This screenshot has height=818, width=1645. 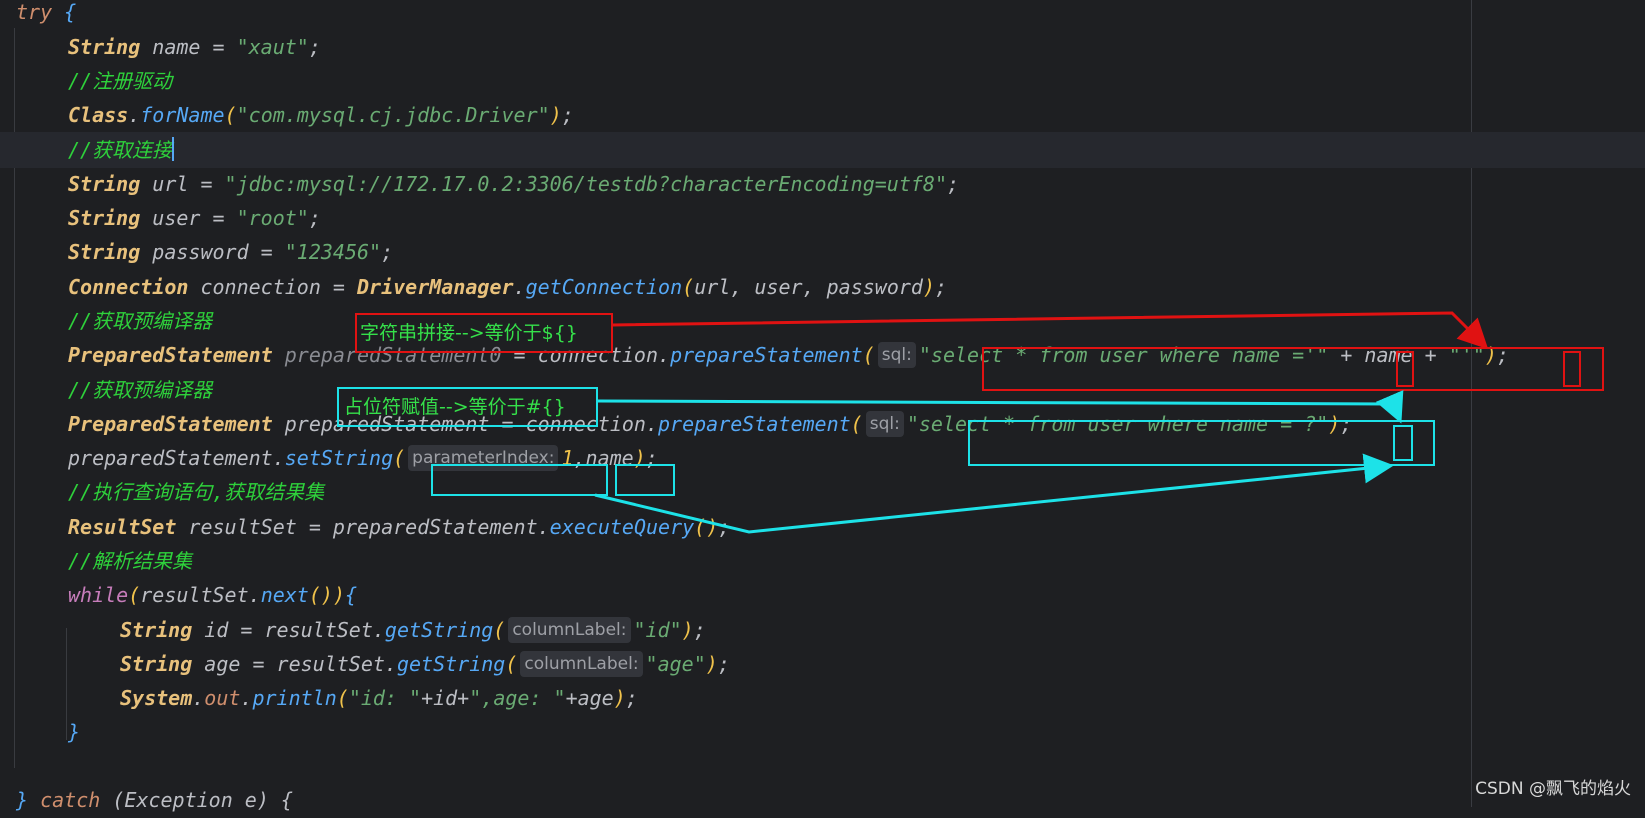 What do you see at coordinates (272, 287) in the screenshot?
I see `identifier: connection =` at bounding box center [272, 287].